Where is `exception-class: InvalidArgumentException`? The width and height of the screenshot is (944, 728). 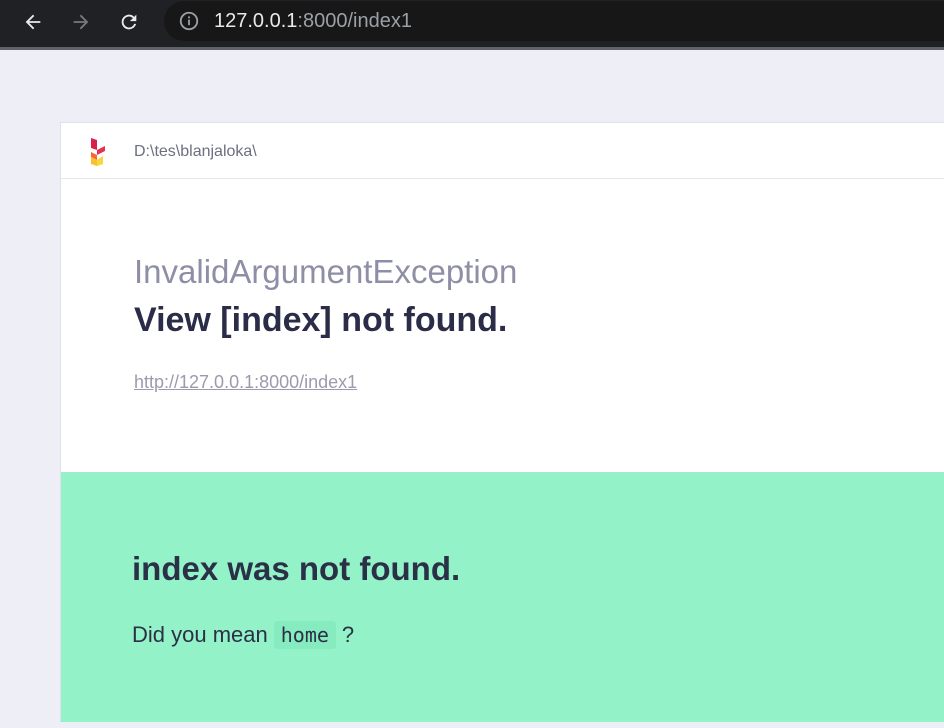
exception-class: InvalidArgumentException is located at coordinates (326, 271).